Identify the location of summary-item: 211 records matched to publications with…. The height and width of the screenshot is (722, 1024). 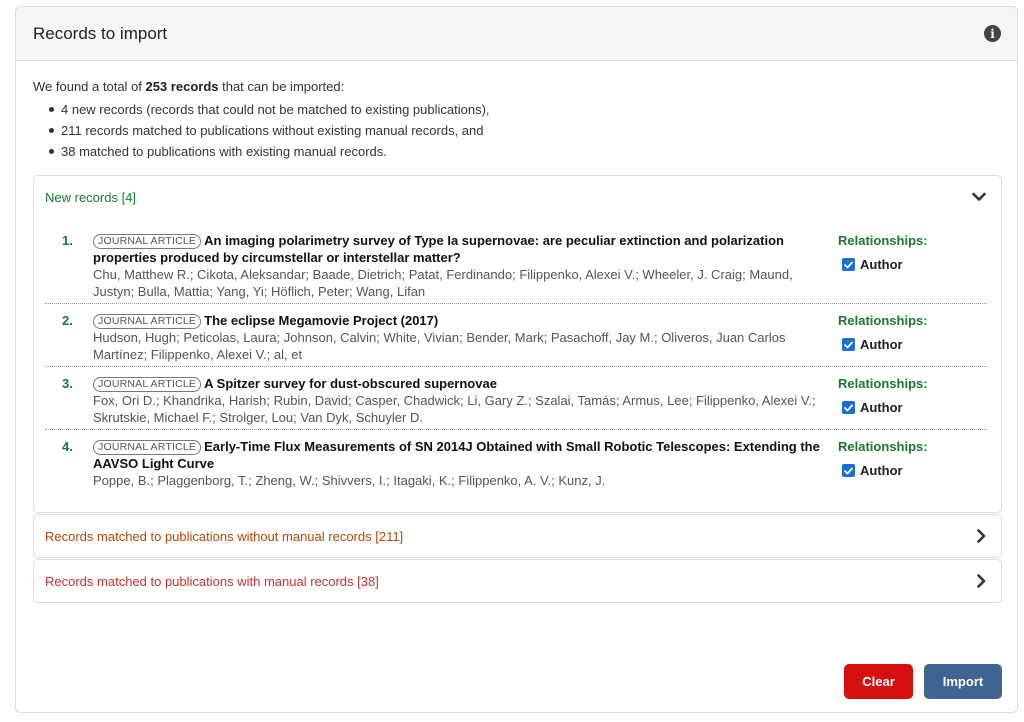
(525, 130).